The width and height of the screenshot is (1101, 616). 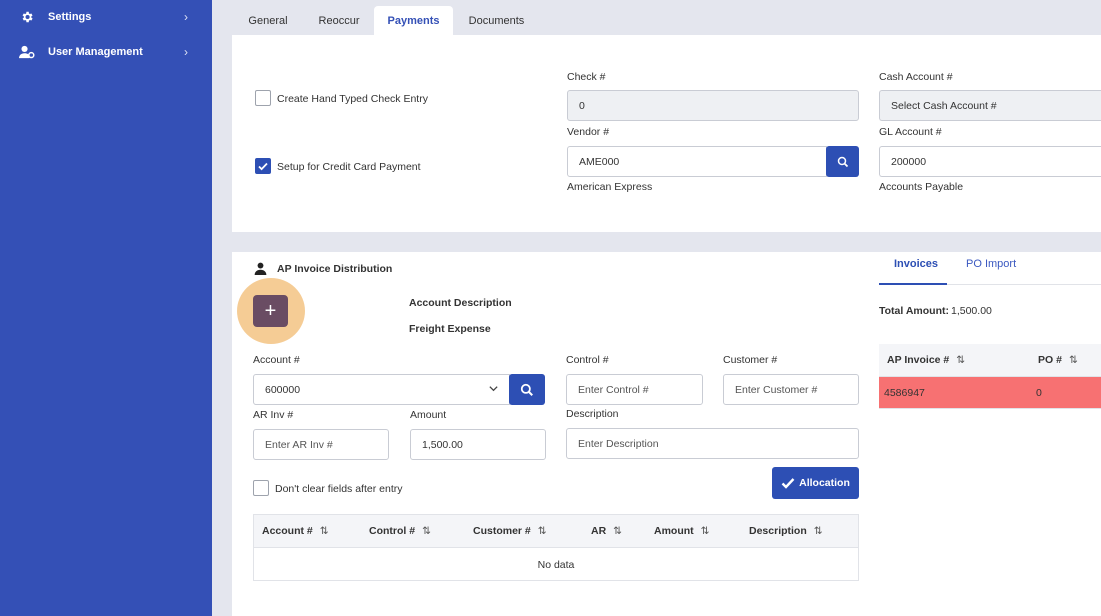 I want to click on gl-account-label: GL Account #, so click(x=910, y=132).